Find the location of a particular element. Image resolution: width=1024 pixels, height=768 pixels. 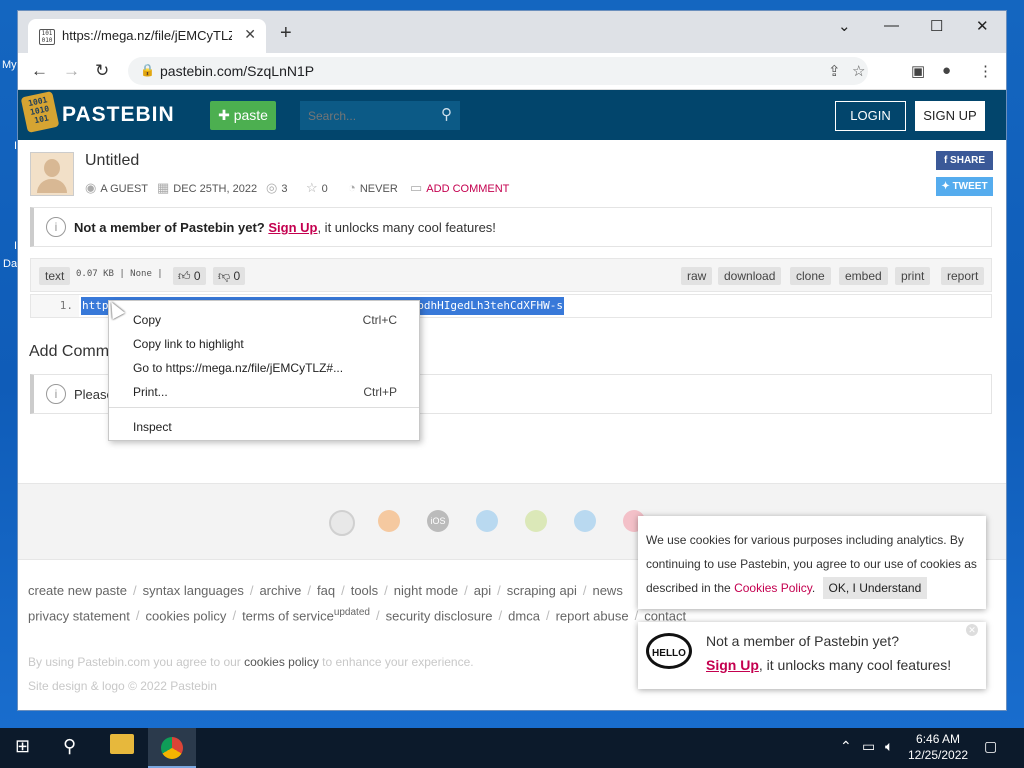

new-paste-button: ✚ paste is located at coordinates (243, 115).